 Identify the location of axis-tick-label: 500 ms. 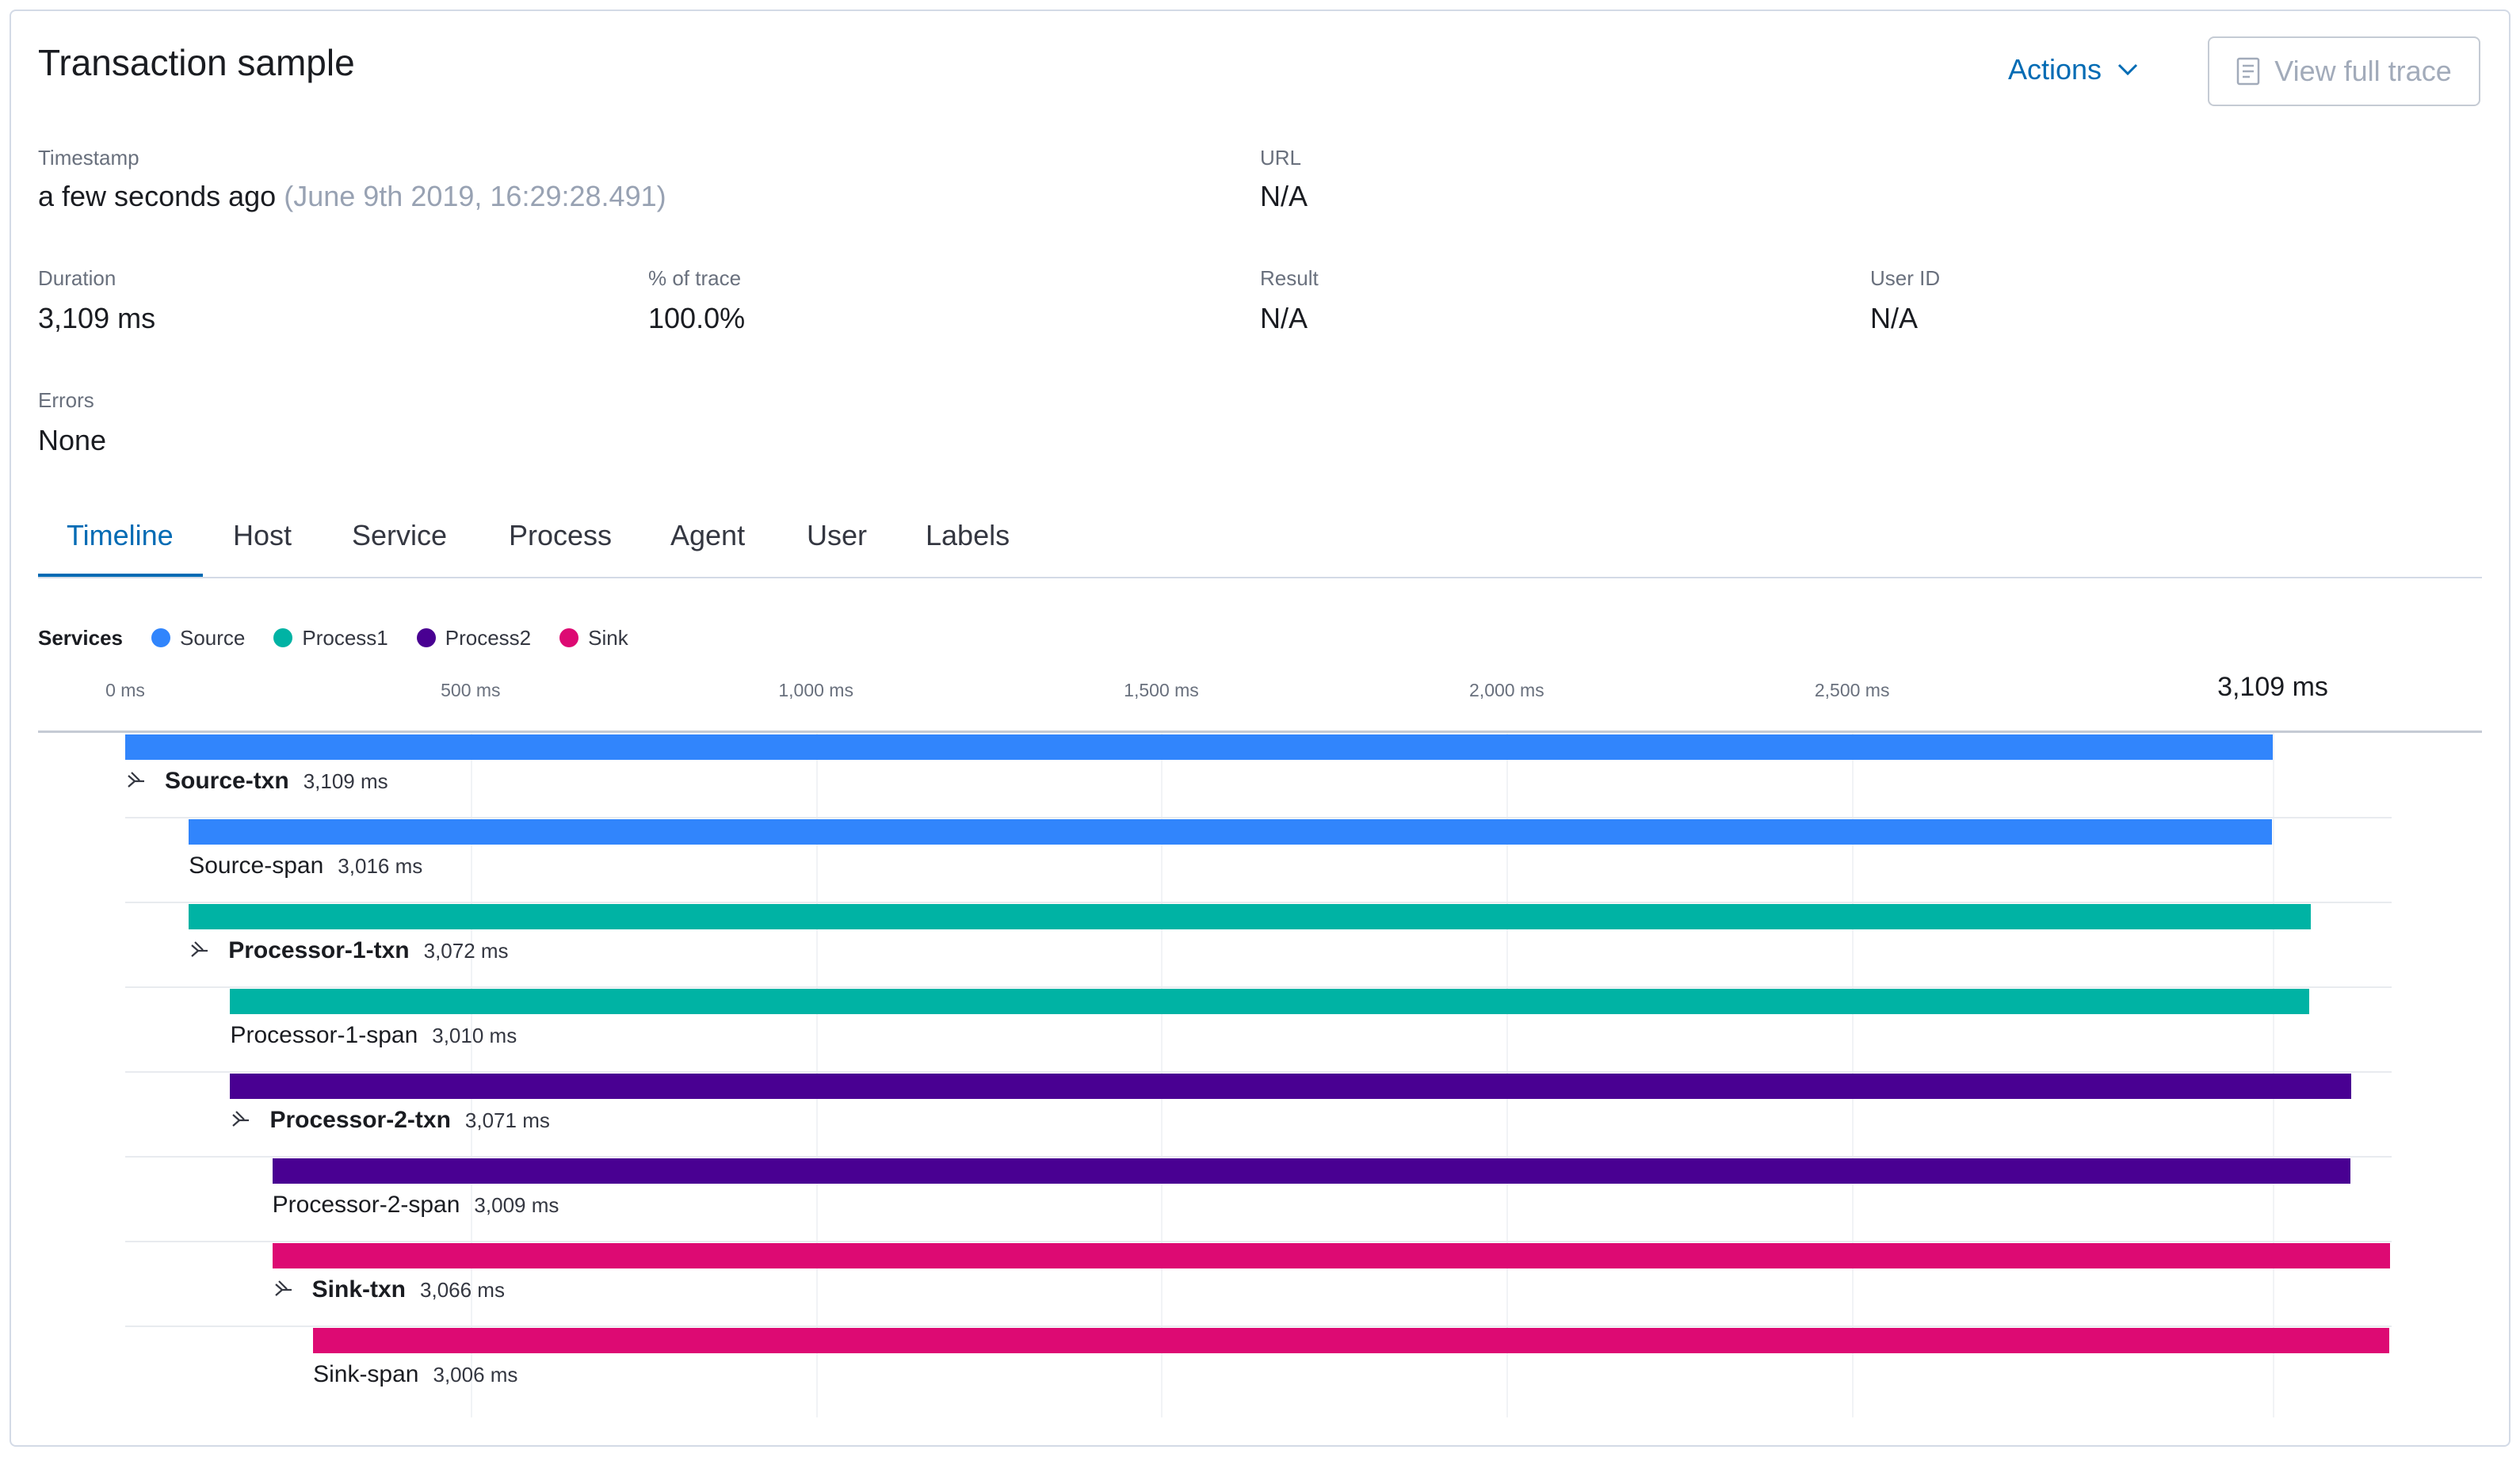
(471, 690).